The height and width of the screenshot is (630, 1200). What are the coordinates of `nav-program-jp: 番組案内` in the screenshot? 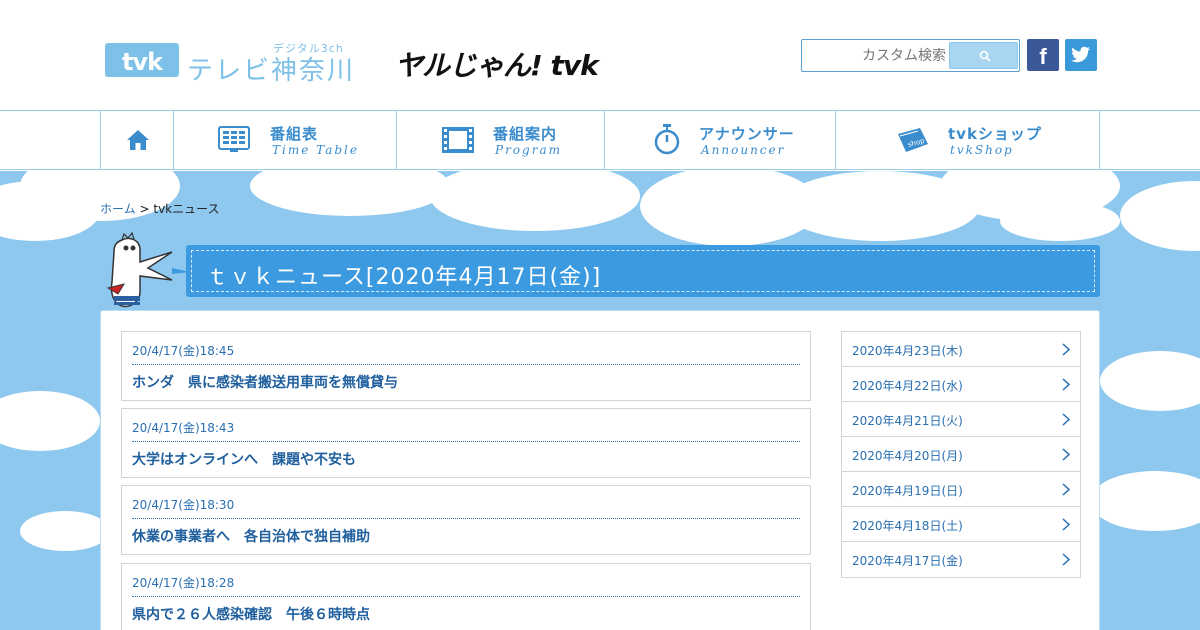 It's located at (525, 134).